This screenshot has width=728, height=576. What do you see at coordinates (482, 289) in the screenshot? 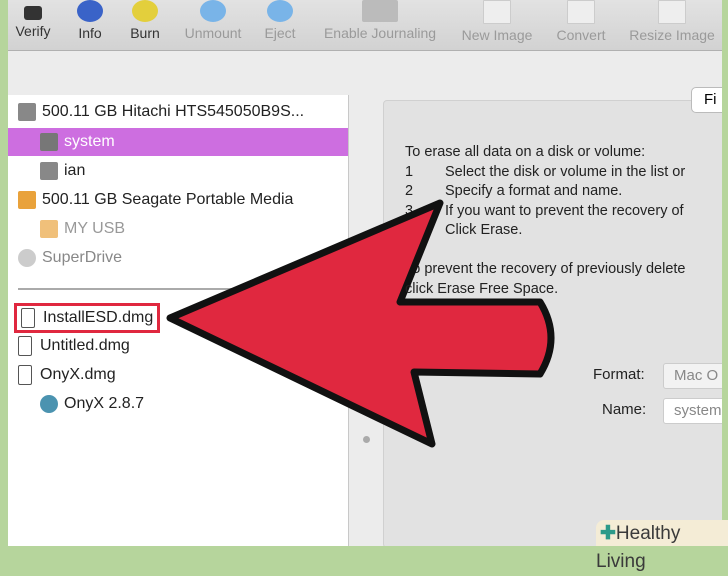
I see `free-space-text-2: click Erase Free Space.` at bounding box center [482, 289].